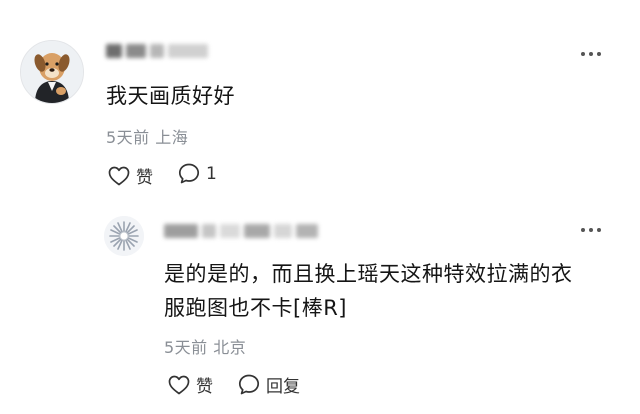 The height and width of the screenshot is (414, 640). I want to click on dog-avatar-icon, so click(52, 72).